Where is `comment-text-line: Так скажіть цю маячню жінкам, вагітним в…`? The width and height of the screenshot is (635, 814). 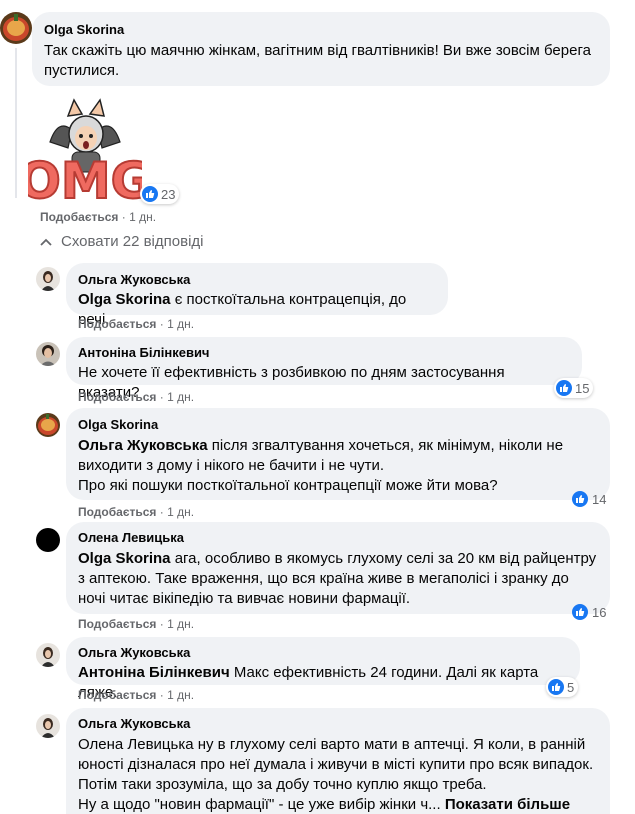
comment-text-line: Так скажіть цю маячню жінкам, вагітним в… is located at coordinates (317, 50).